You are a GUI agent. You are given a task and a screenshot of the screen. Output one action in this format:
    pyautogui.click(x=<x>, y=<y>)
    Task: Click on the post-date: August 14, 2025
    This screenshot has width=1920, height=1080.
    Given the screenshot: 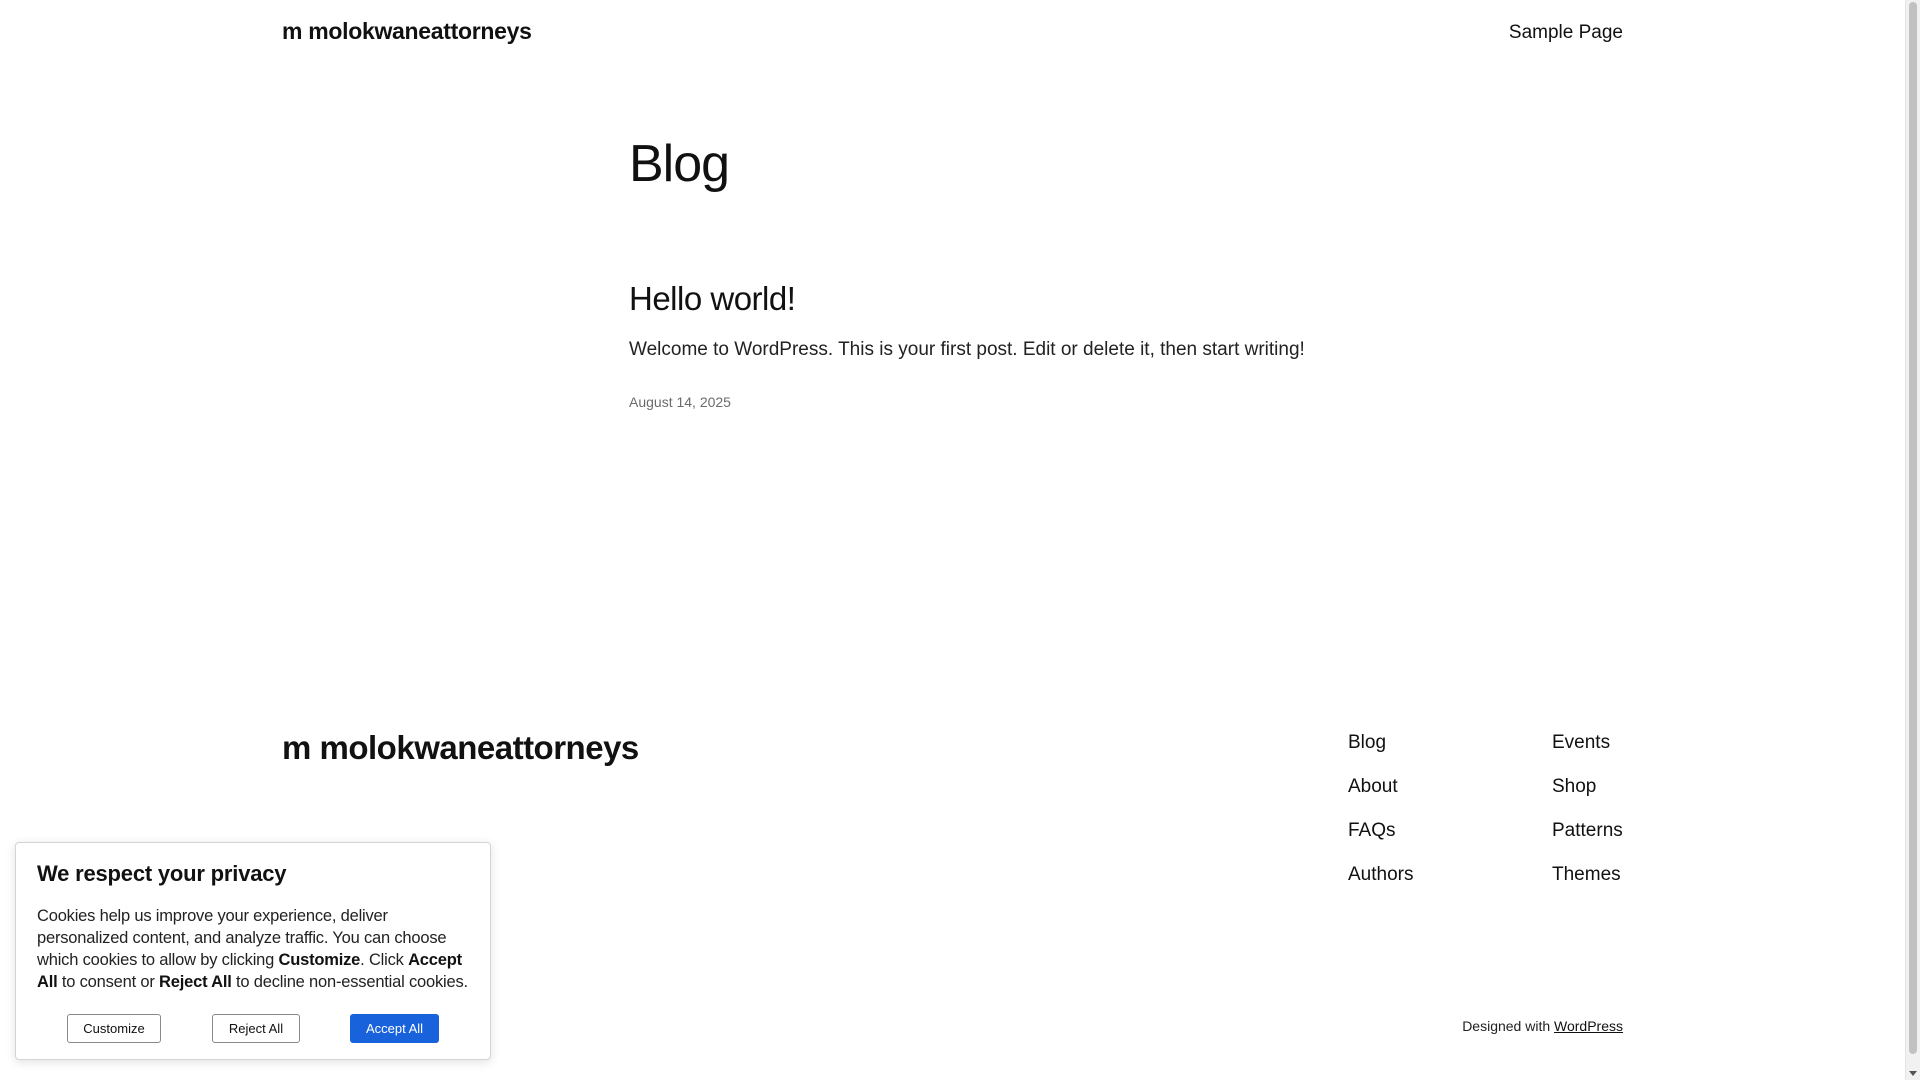 What is the action you would take?
    pyautogui.click(x=680, y=402)
    